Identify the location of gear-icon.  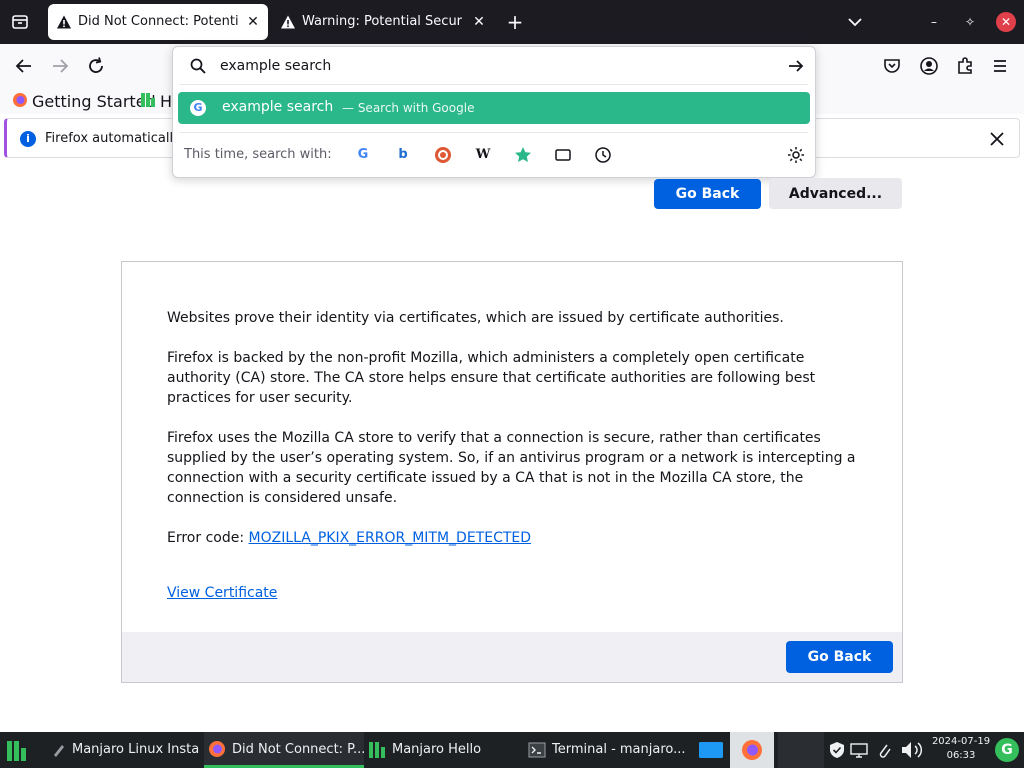
(796, 155).